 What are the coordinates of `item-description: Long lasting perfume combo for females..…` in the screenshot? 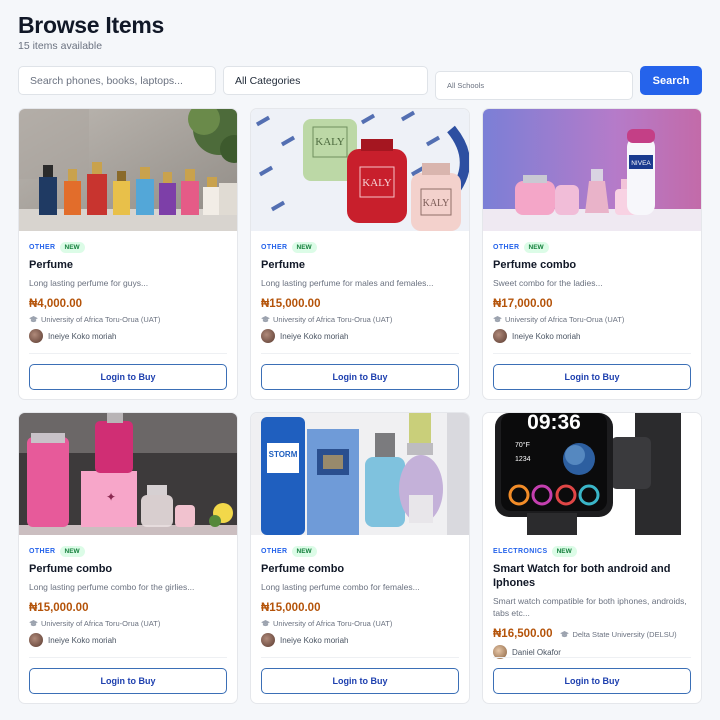 It's located at (340, 587).